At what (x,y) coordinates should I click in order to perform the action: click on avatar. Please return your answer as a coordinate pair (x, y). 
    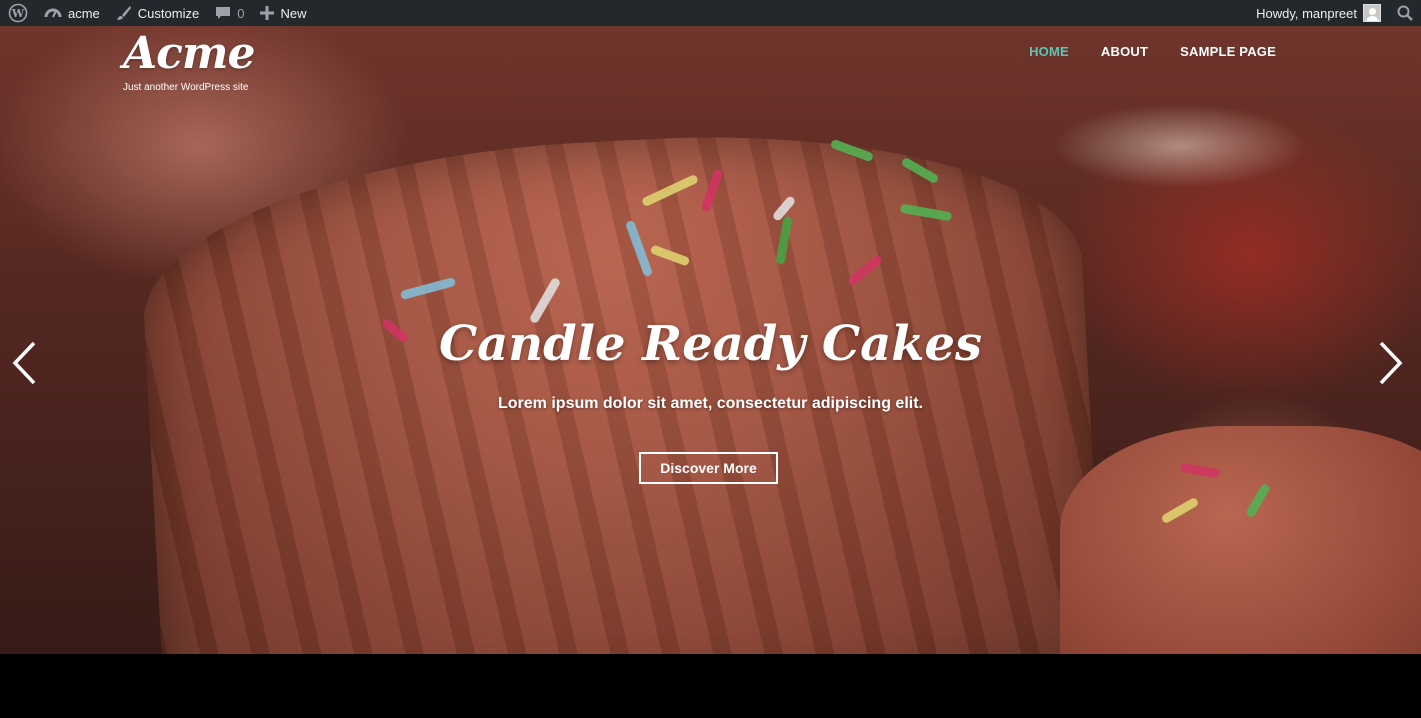
    Looking at the image, I should click on (1372, 13).